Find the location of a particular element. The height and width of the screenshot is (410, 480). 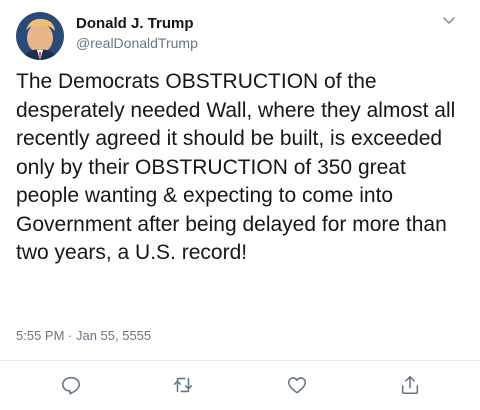

like-button is located at coordinates (297, 385).